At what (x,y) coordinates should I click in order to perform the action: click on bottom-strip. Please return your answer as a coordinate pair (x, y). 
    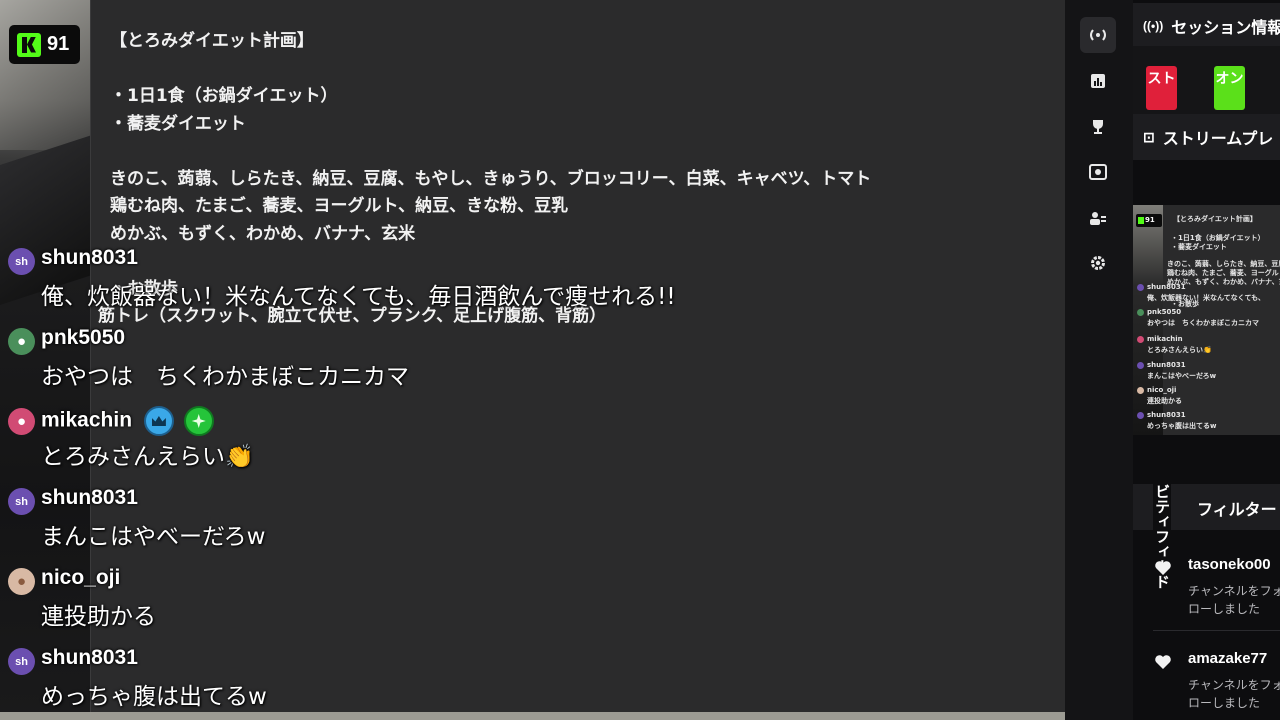
    Looking at the image, I should click on (534, 716).